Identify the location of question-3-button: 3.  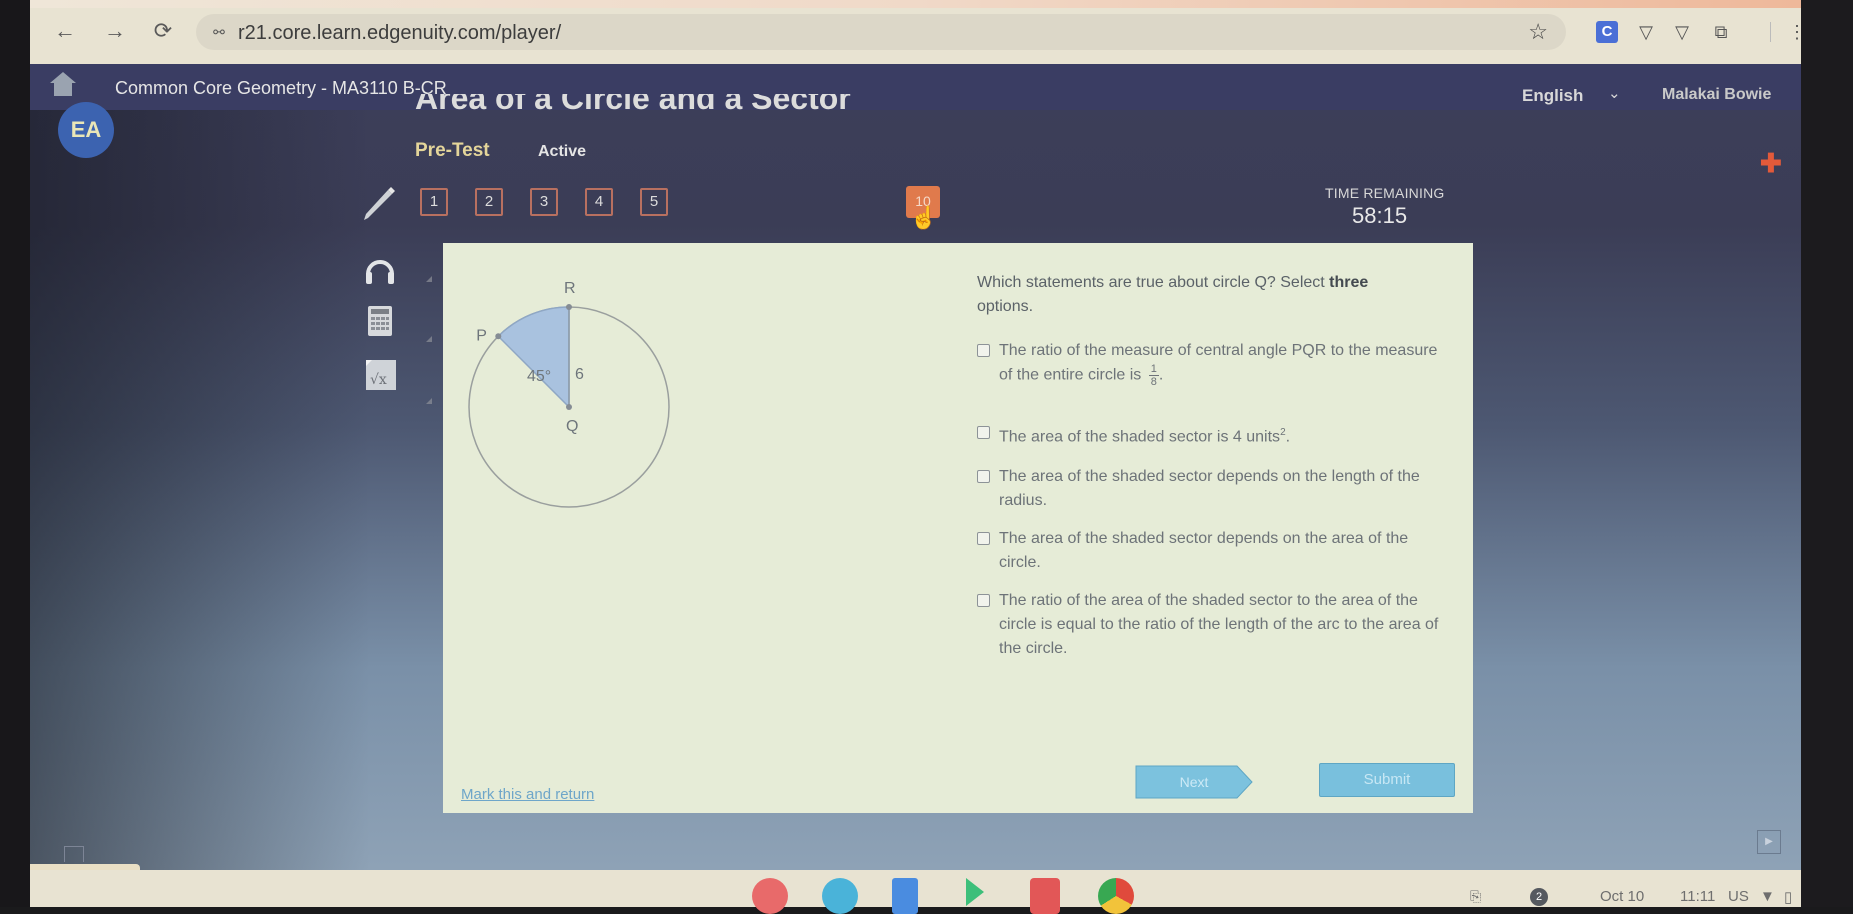
(544, 202).